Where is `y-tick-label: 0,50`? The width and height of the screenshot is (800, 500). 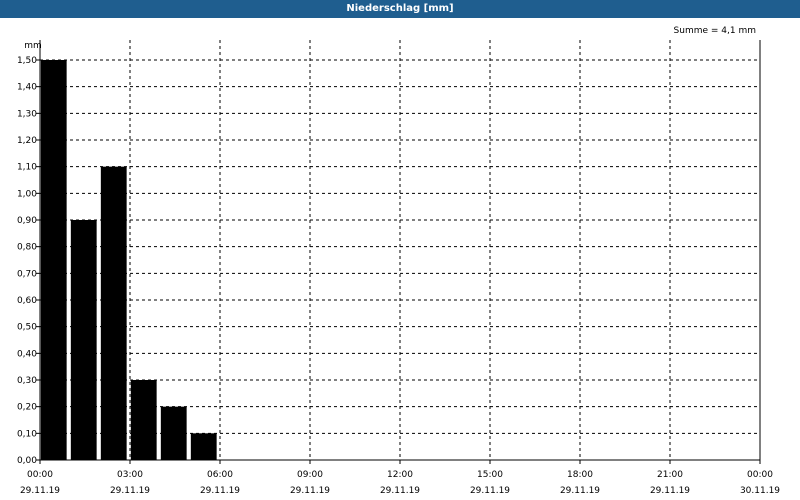
y-tick-label: 0,50 is located at coordinates (27, 328).